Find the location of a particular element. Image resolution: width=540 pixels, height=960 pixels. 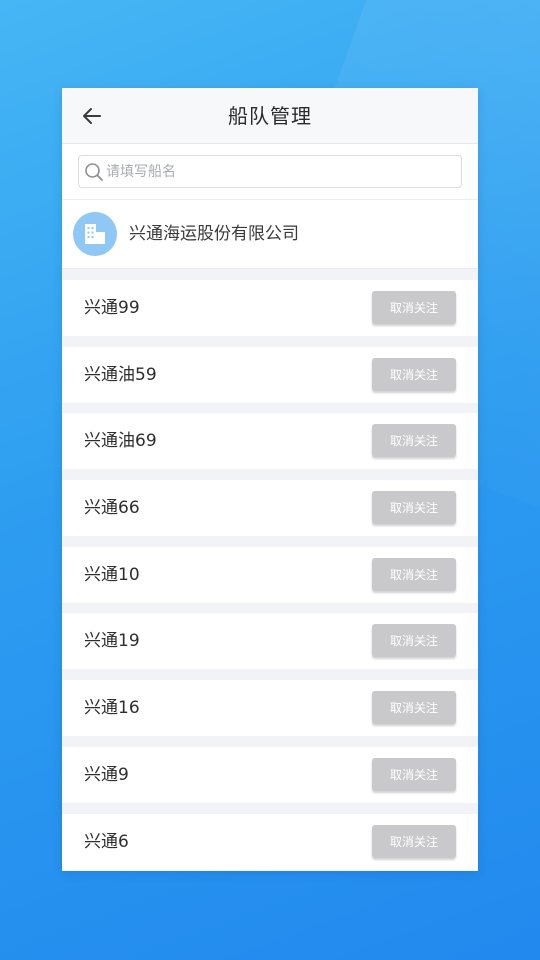

list-item: 兴通油69 取消关注 is located at coordinates (270, 441).